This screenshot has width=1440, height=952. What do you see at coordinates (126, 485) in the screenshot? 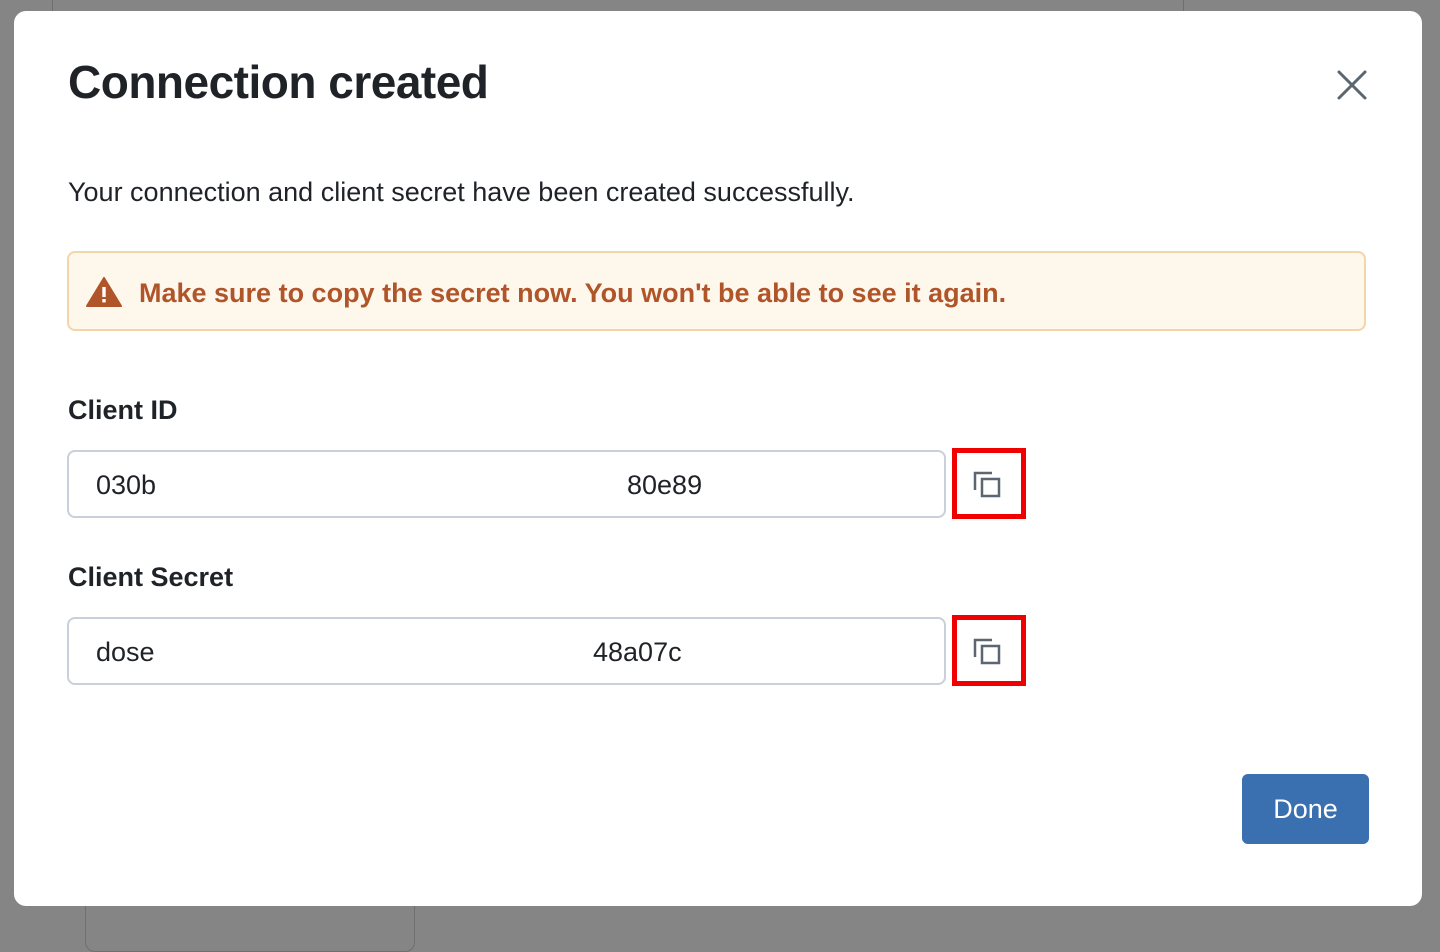
I see `client-id-value-start: 030b` at bounding box center [126, 485].